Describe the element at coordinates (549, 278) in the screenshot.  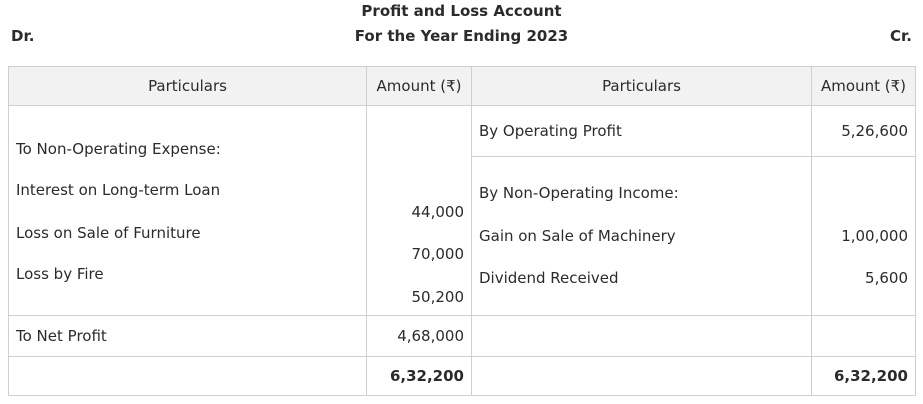
I see `credit-item-label: Dividend Received` at that location.